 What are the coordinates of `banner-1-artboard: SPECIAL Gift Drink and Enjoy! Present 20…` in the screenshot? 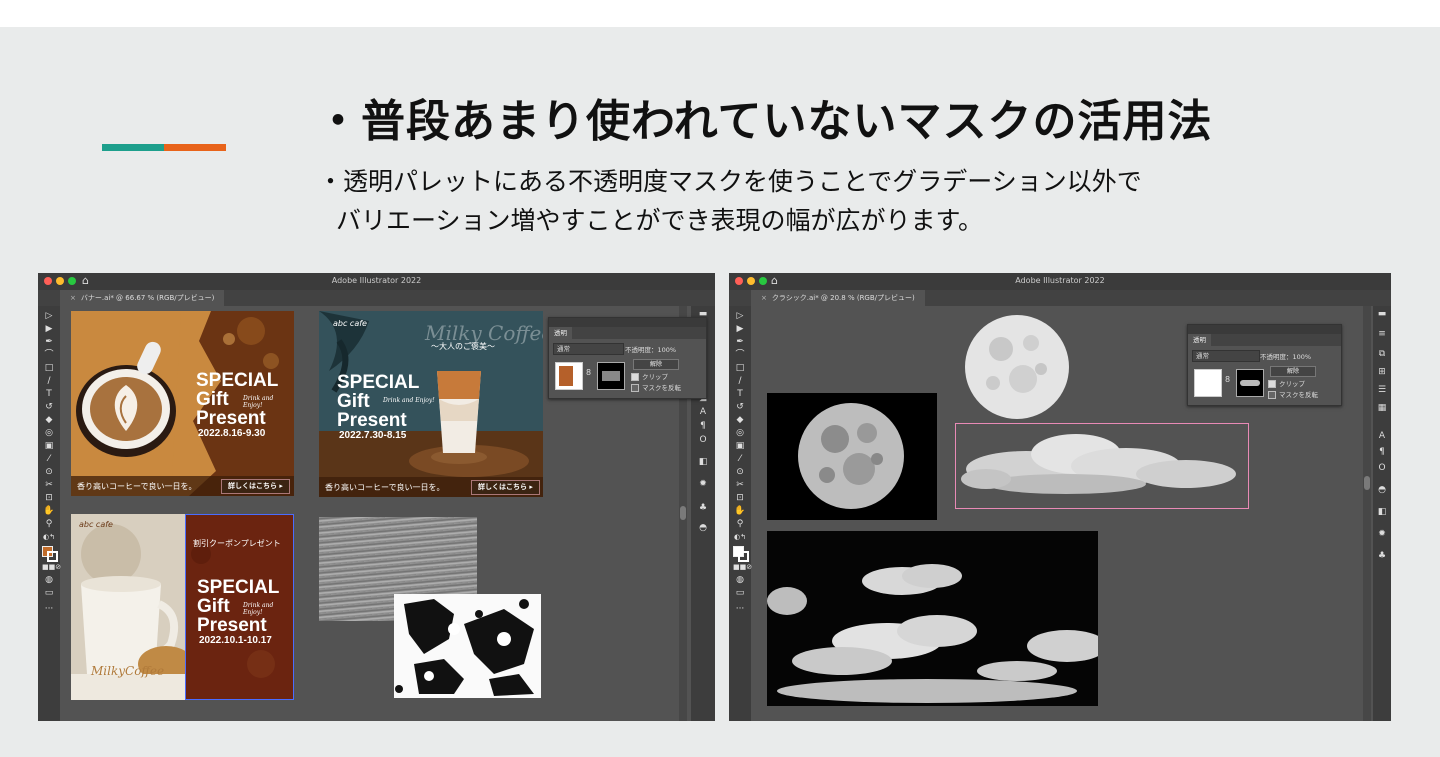 It's located at (182, 403).